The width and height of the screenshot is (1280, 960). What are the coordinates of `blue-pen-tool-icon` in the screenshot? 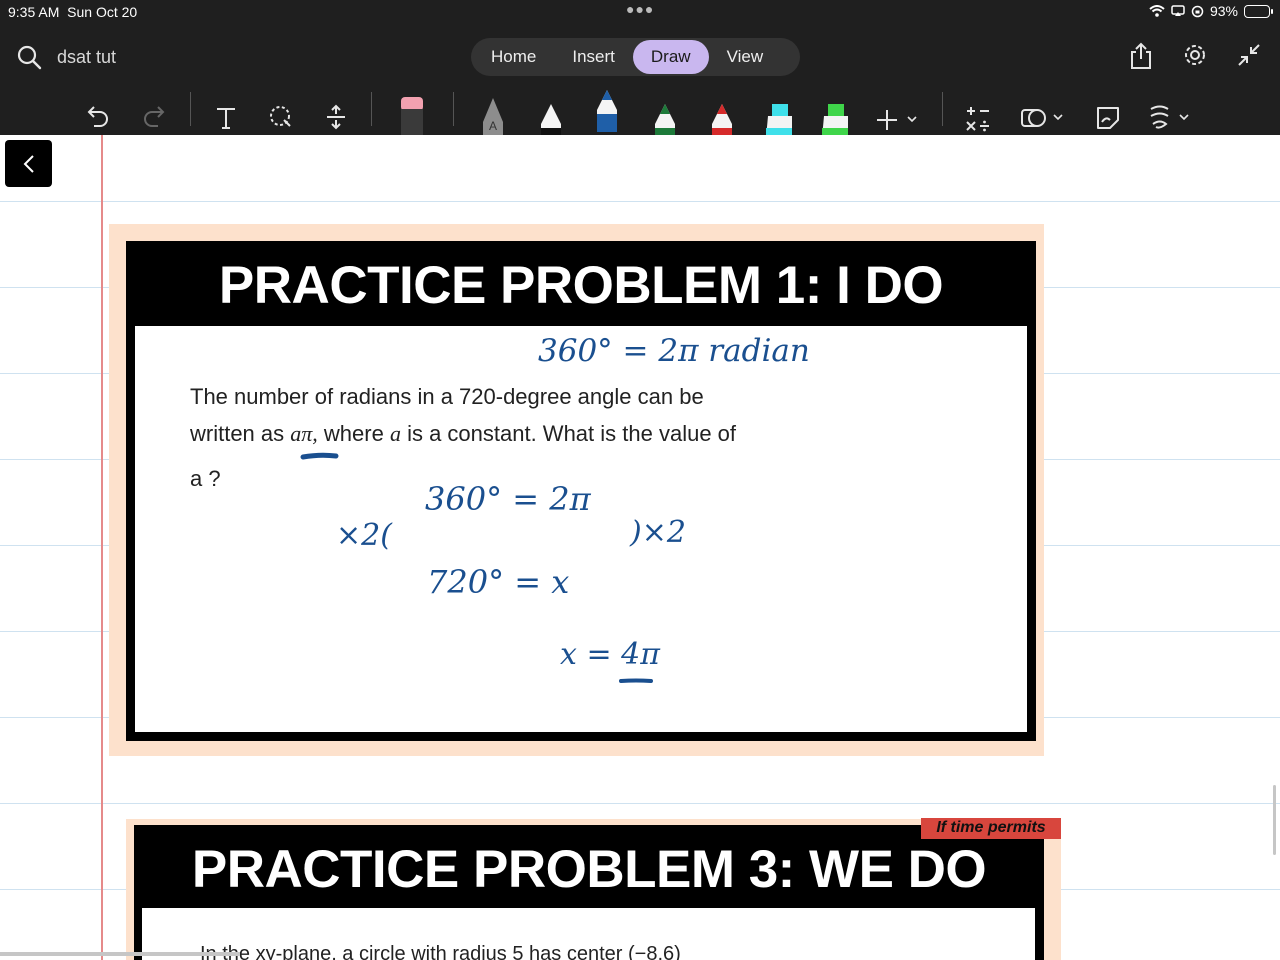 It's located at (607, 110).